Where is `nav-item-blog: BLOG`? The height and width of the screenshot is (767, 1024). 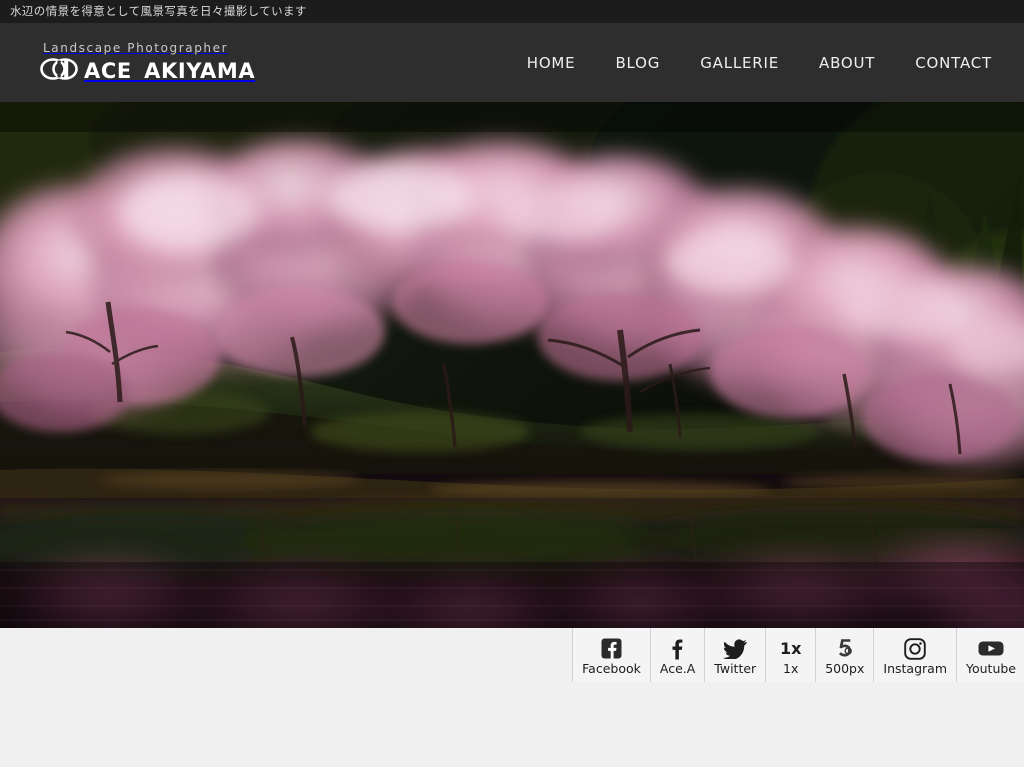
nav-item-blog: BLOG is located at coordinates (637, 63).